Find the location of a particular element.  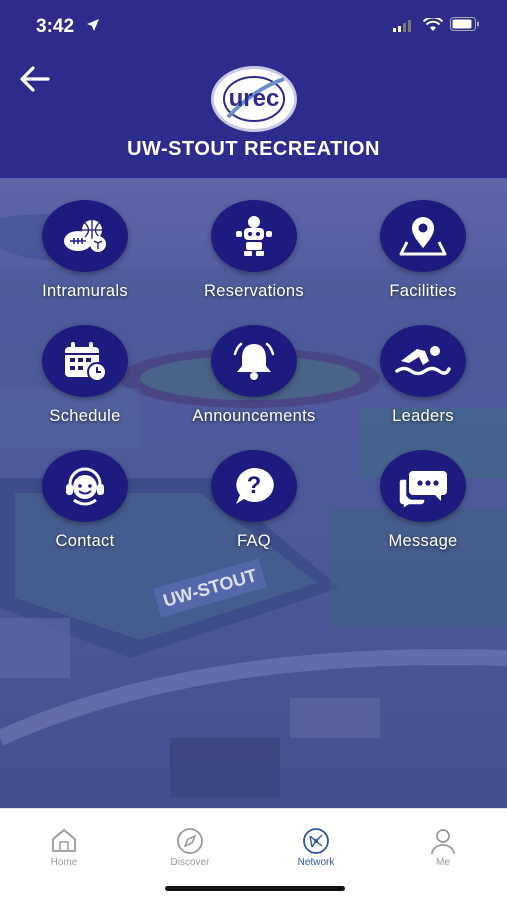

tile-label: Schedule is located at coordinates (85, 416).